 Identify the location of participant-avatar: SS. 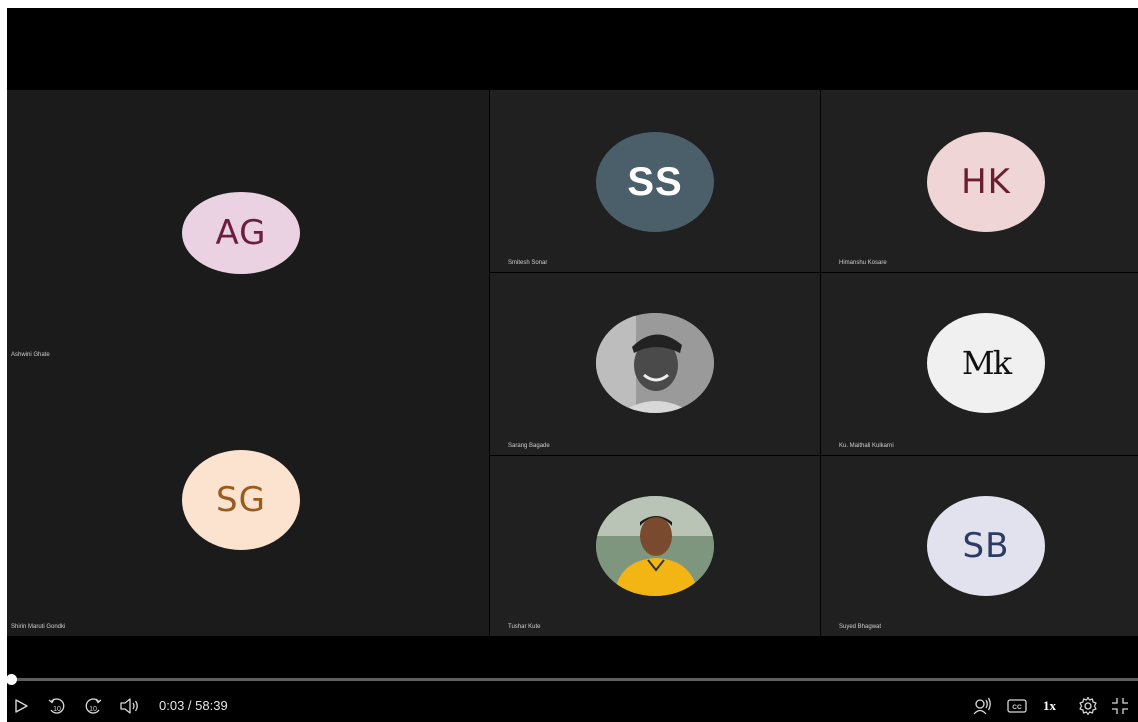
(655, 182).